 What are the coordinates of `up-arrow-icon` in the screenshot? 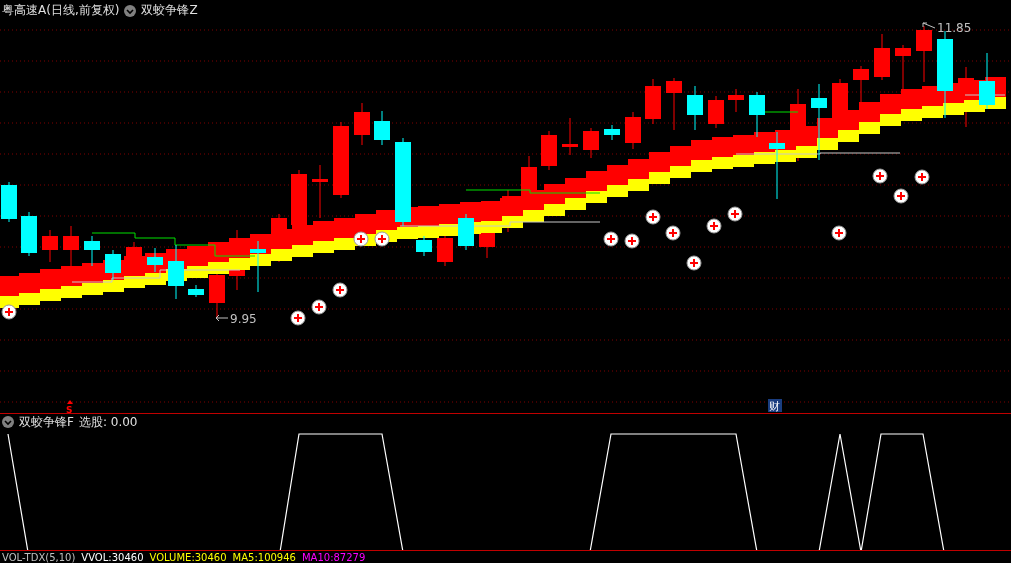 It's located at (70, 402).